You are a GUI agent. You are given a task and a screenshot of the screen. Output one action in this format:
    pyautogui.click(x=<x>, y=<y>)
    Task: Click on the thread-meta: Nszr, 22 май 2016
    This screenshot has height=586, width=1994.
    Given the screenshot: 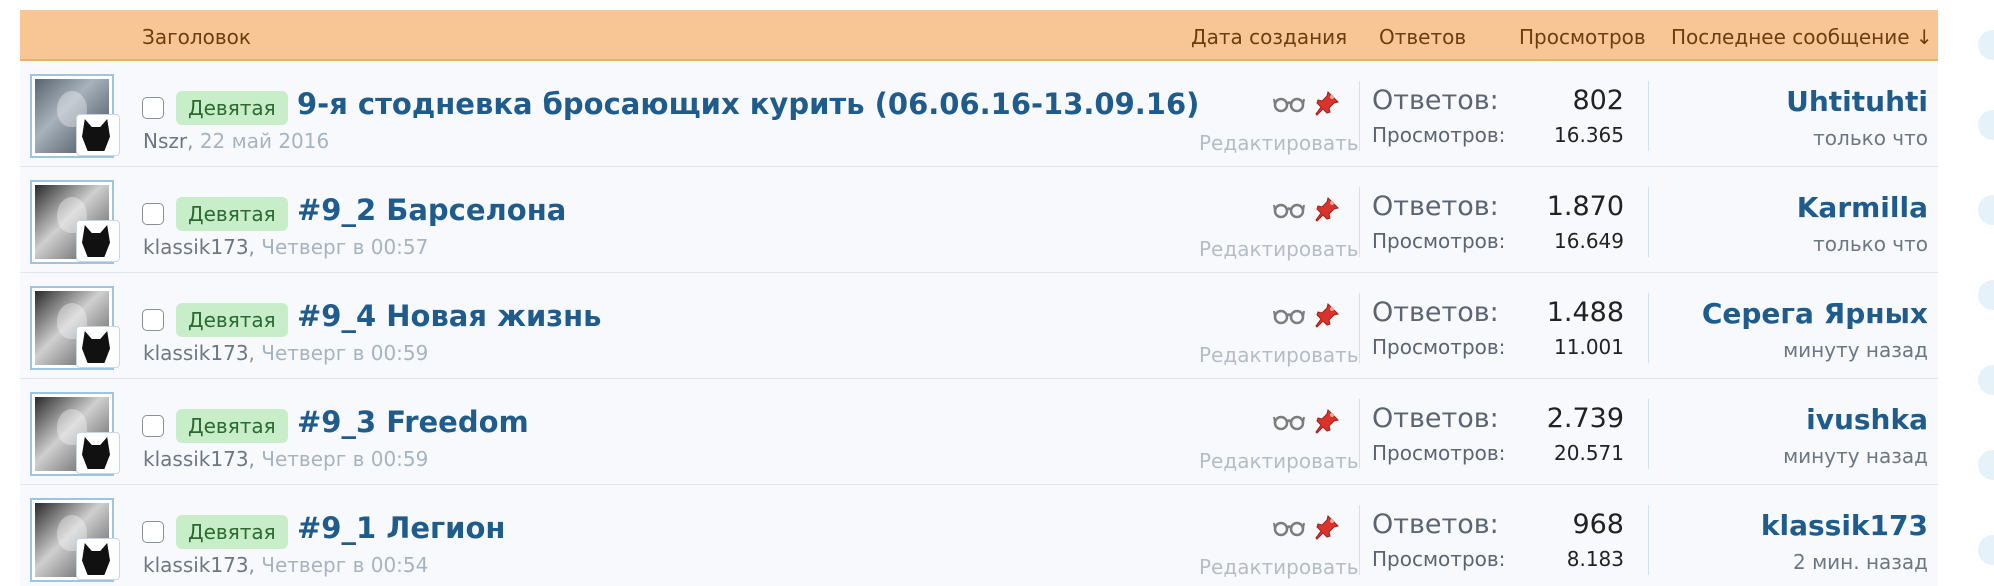 What is the action you would take?
    pyautogui.click(x=236, y=141)
    